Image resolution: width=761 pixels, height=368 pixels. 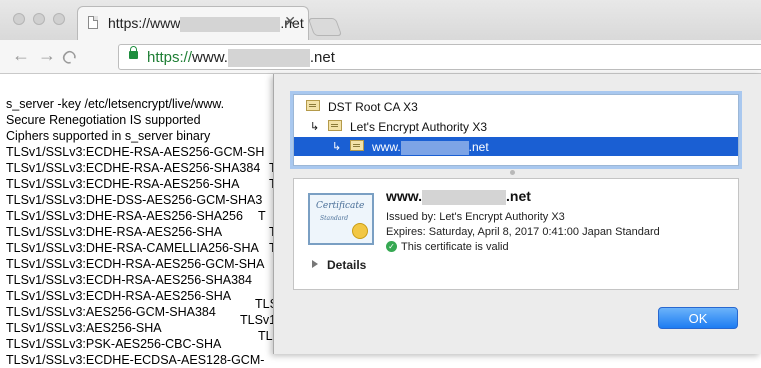 What do you see at coordinates (135, 360) in the screenshot?
I see `page-line: TLSv1/SSLv3:ECDHE-ECDSA-AES128-GCM-` at bounding box center [135, 360].